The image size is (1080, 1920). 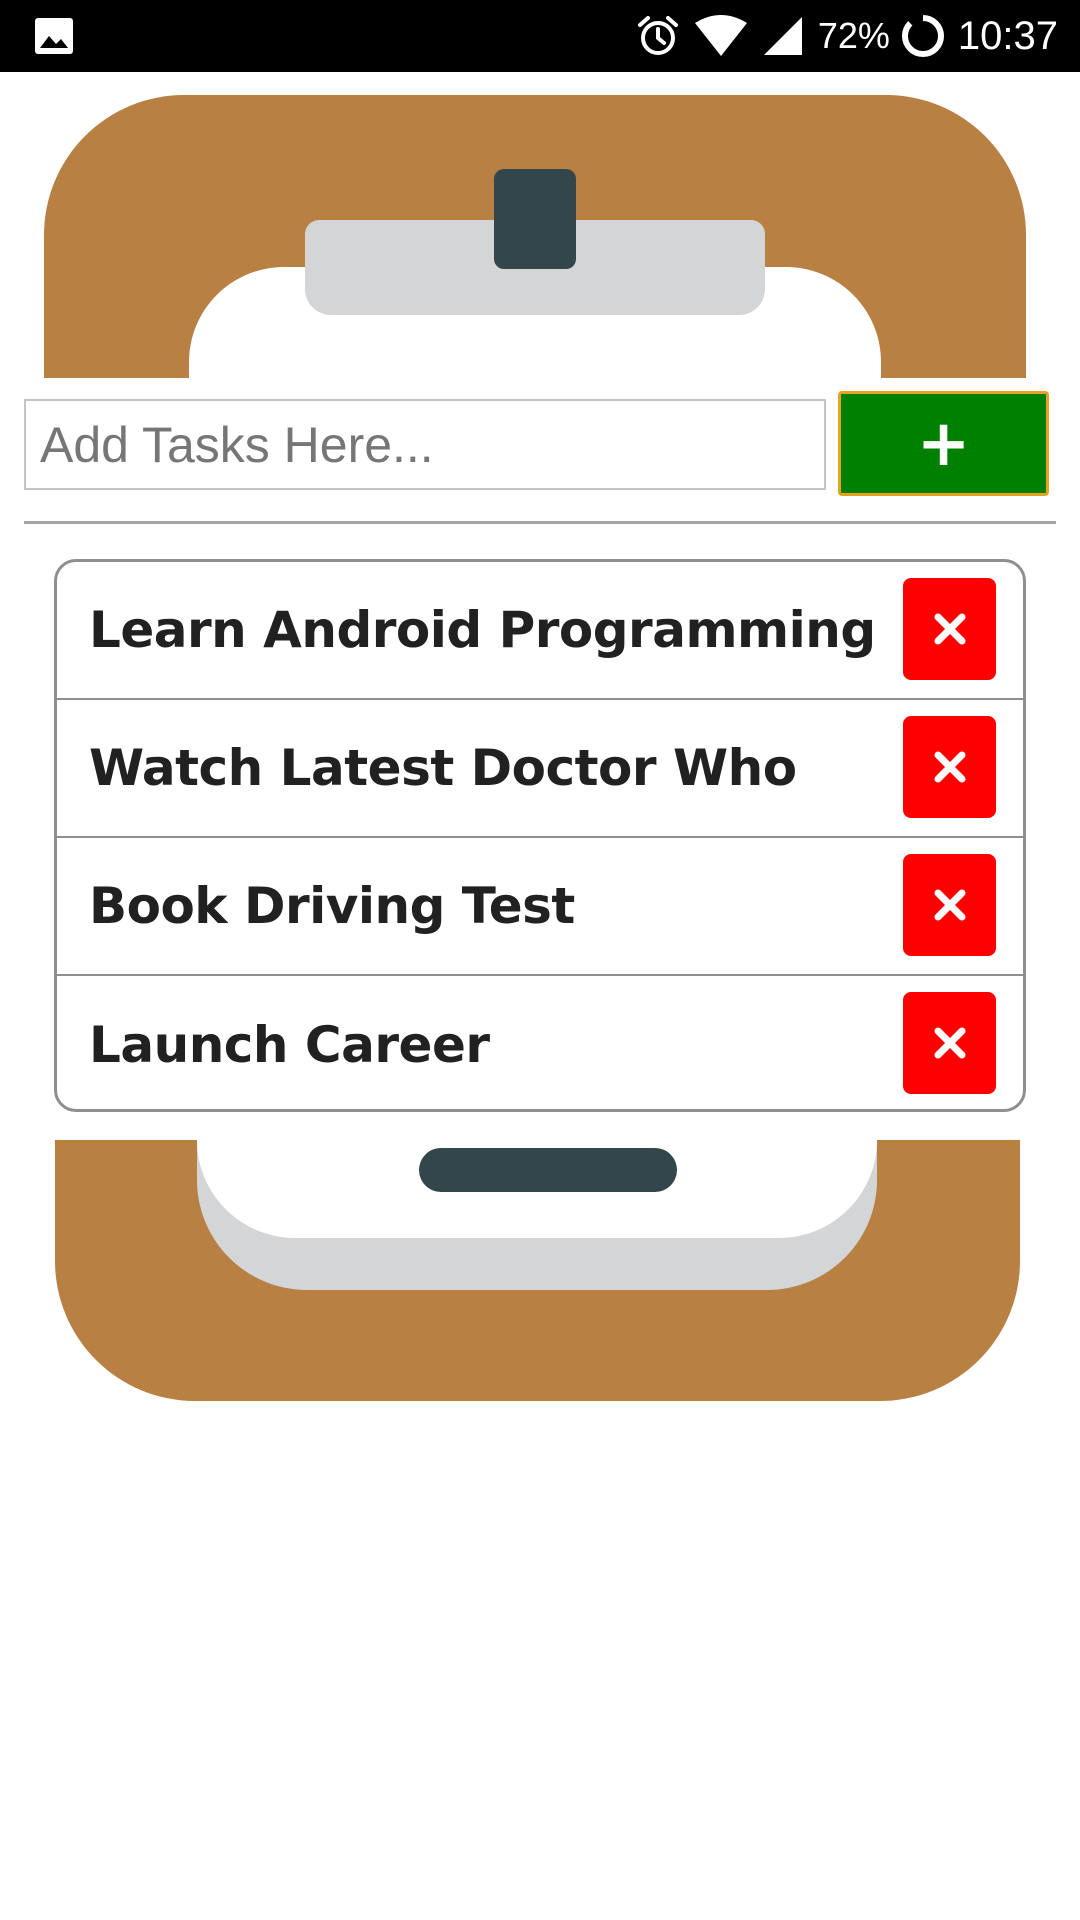 What do you see at coordinates (540, 36) in the screenshot?
I see `status-bar: 72% 10:37` at bounding box center [540, 36].